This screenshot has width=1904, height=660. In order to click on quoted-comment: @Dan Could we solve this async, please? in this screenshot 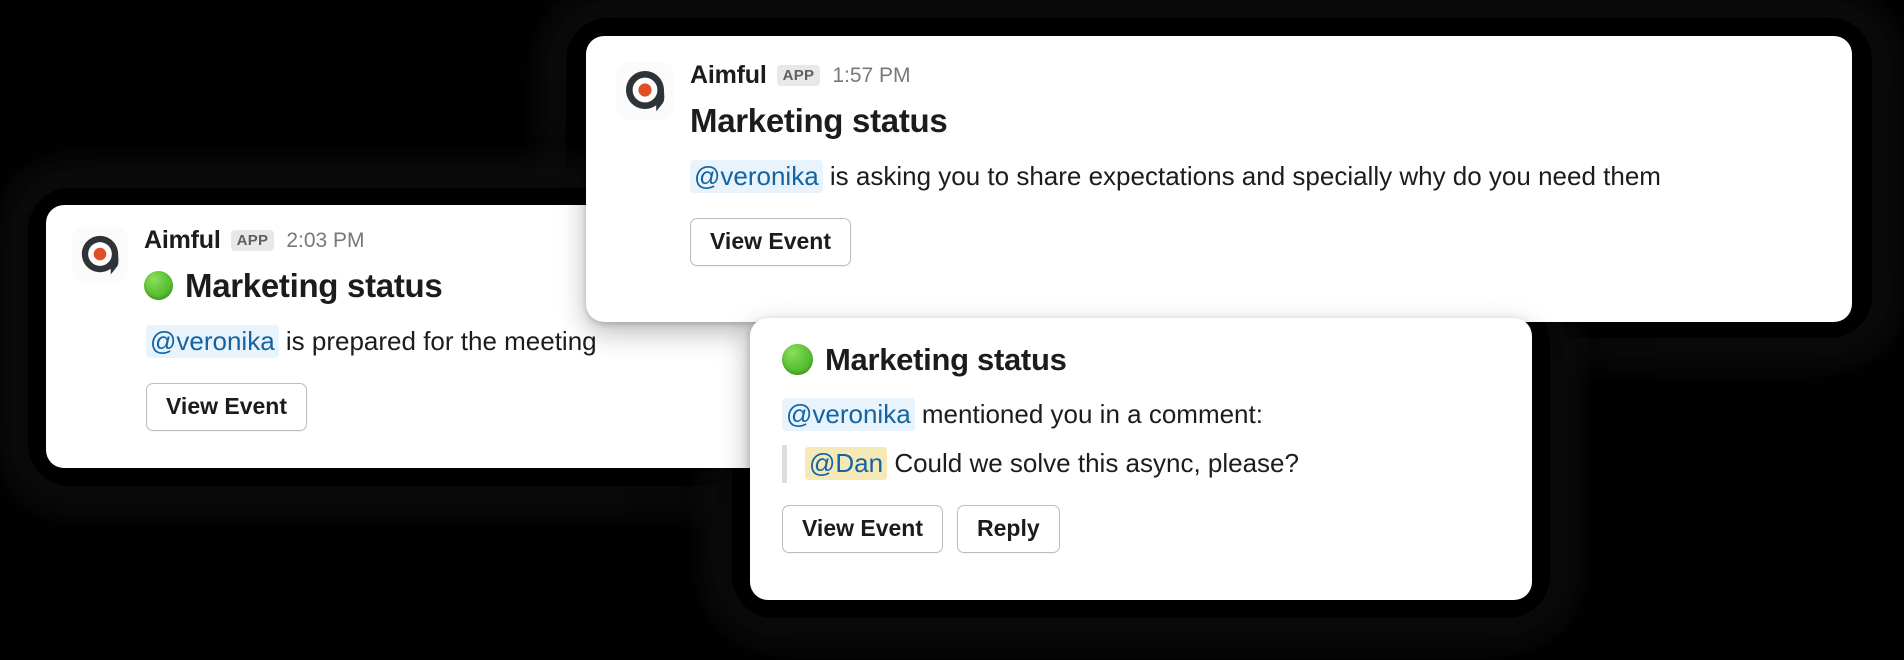, I will do `click(1142, 464)`.